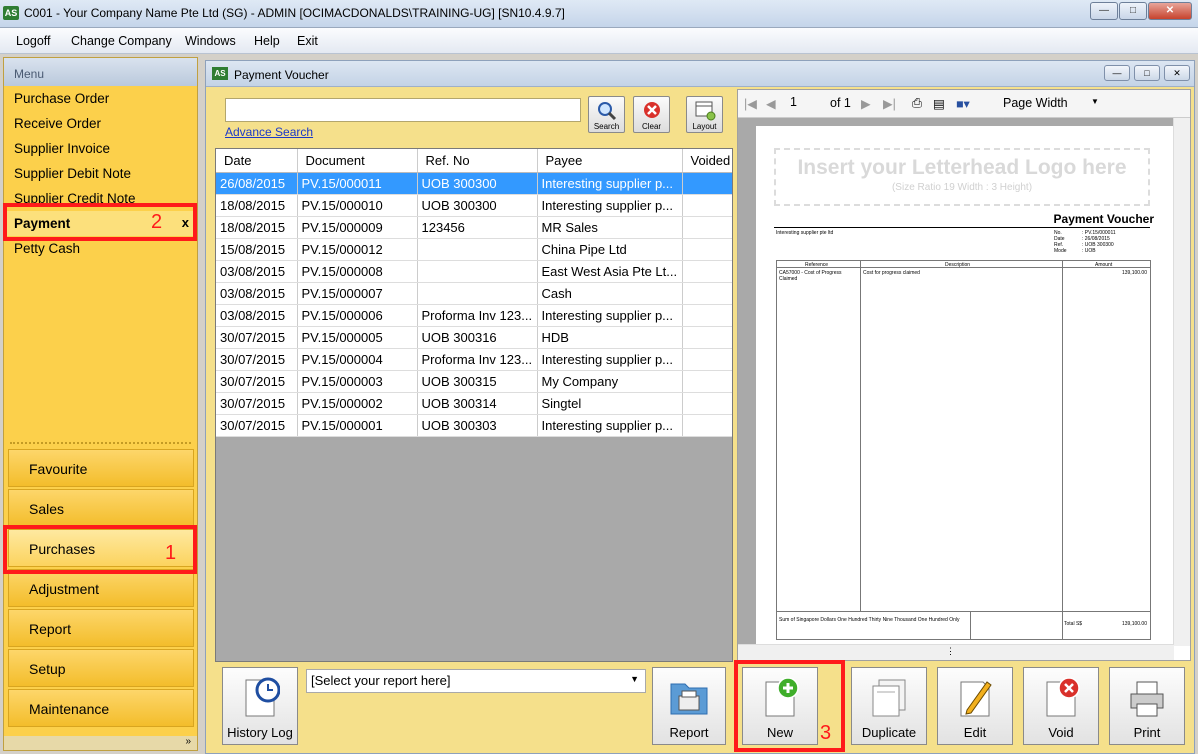 This screenshot has height=754, width=1198. I want to click on table-row: 30/07/2015 PV.15/000005 UOB 300316 HDB, so click(474, 337).